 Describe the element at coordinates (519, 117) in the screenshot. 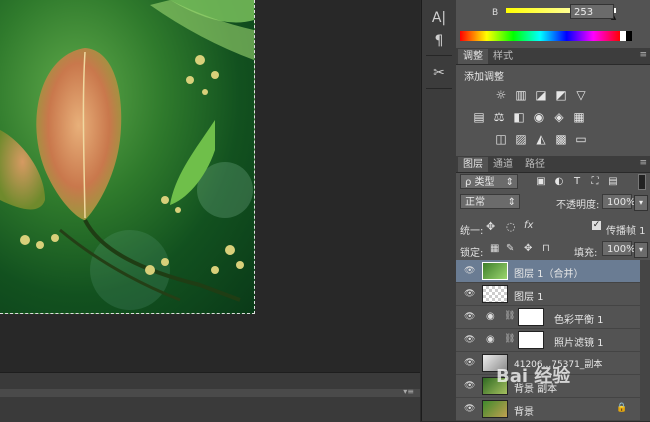

I see `black-white-icon: ◧` at that location.